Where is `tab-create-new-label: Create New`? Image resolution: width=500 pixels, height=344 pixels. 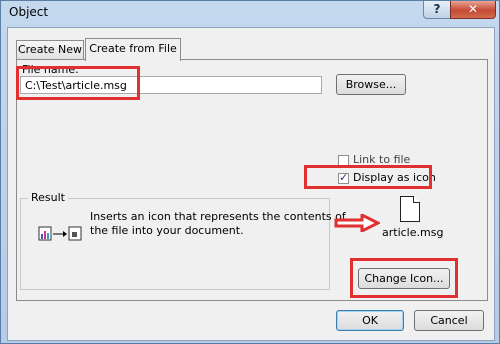
tab-create-new-label: Create New is located at coordinates (50, 49).